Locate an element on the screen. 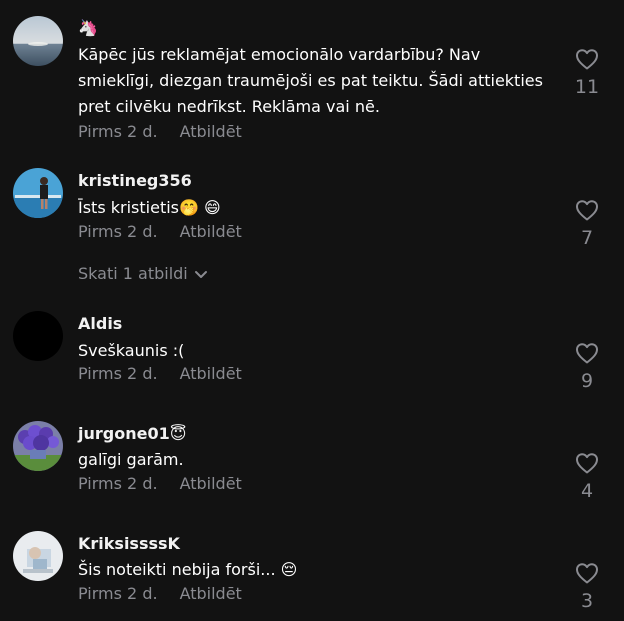 This screenshot has height=621, width=624. comment-text: Īsts kristietis🤭 😄 is located at coordinates (149, 207).